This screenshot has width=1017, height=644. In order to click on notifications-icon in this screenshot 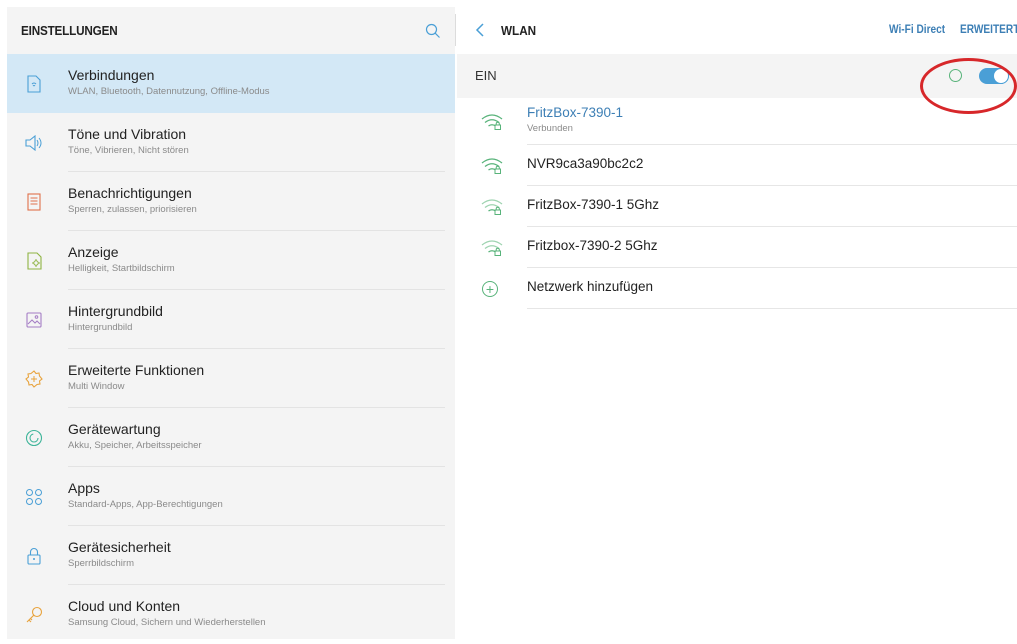, I will do `click(34, 201)`.